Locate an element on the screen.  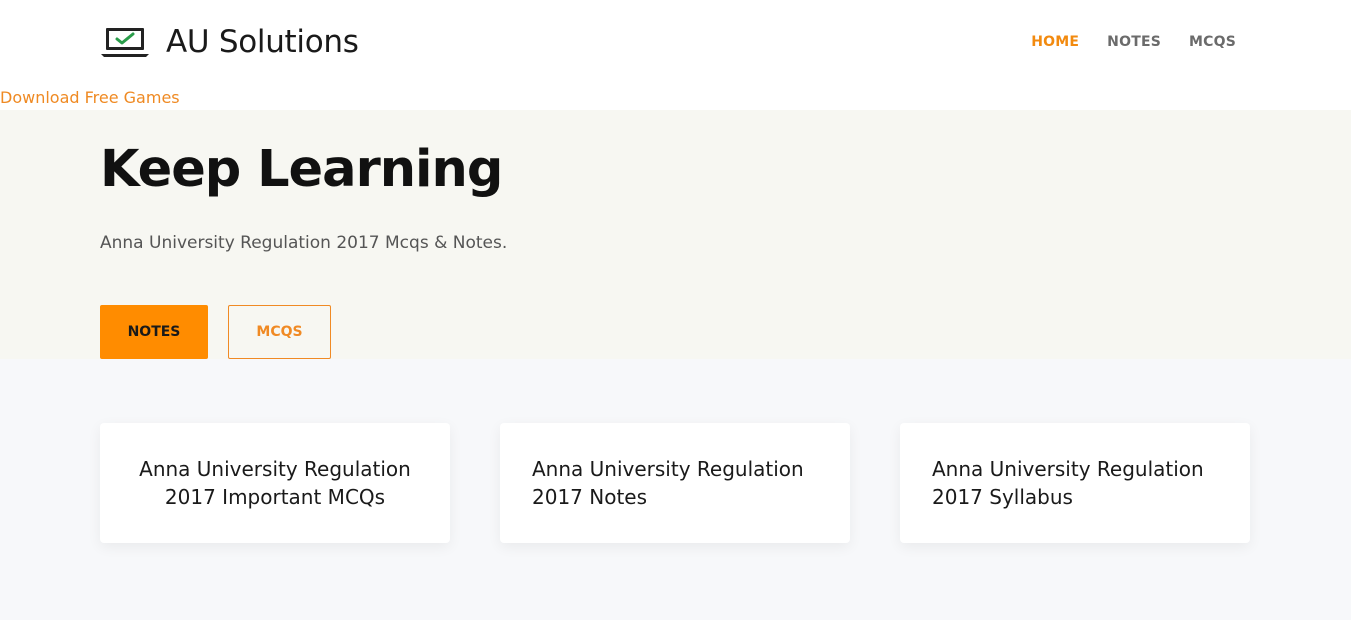
hero-title: Keep Learning is located at coordinates (301, 169).